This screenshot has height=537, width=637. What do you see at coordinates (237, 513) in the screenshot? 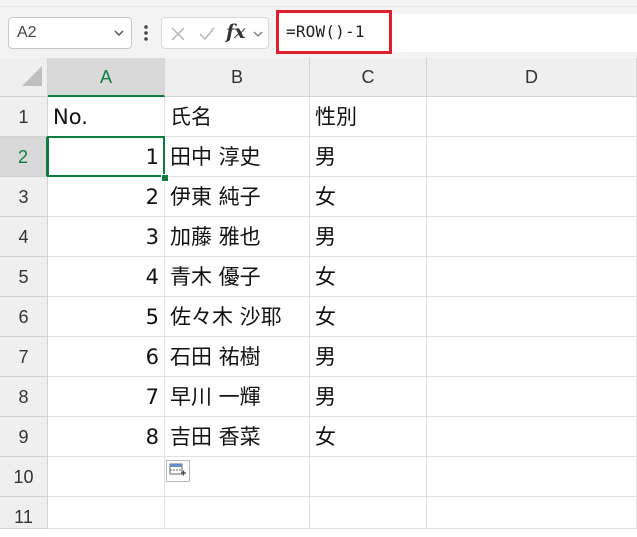
I see `cell-b11` at bounding box center [237, 513].